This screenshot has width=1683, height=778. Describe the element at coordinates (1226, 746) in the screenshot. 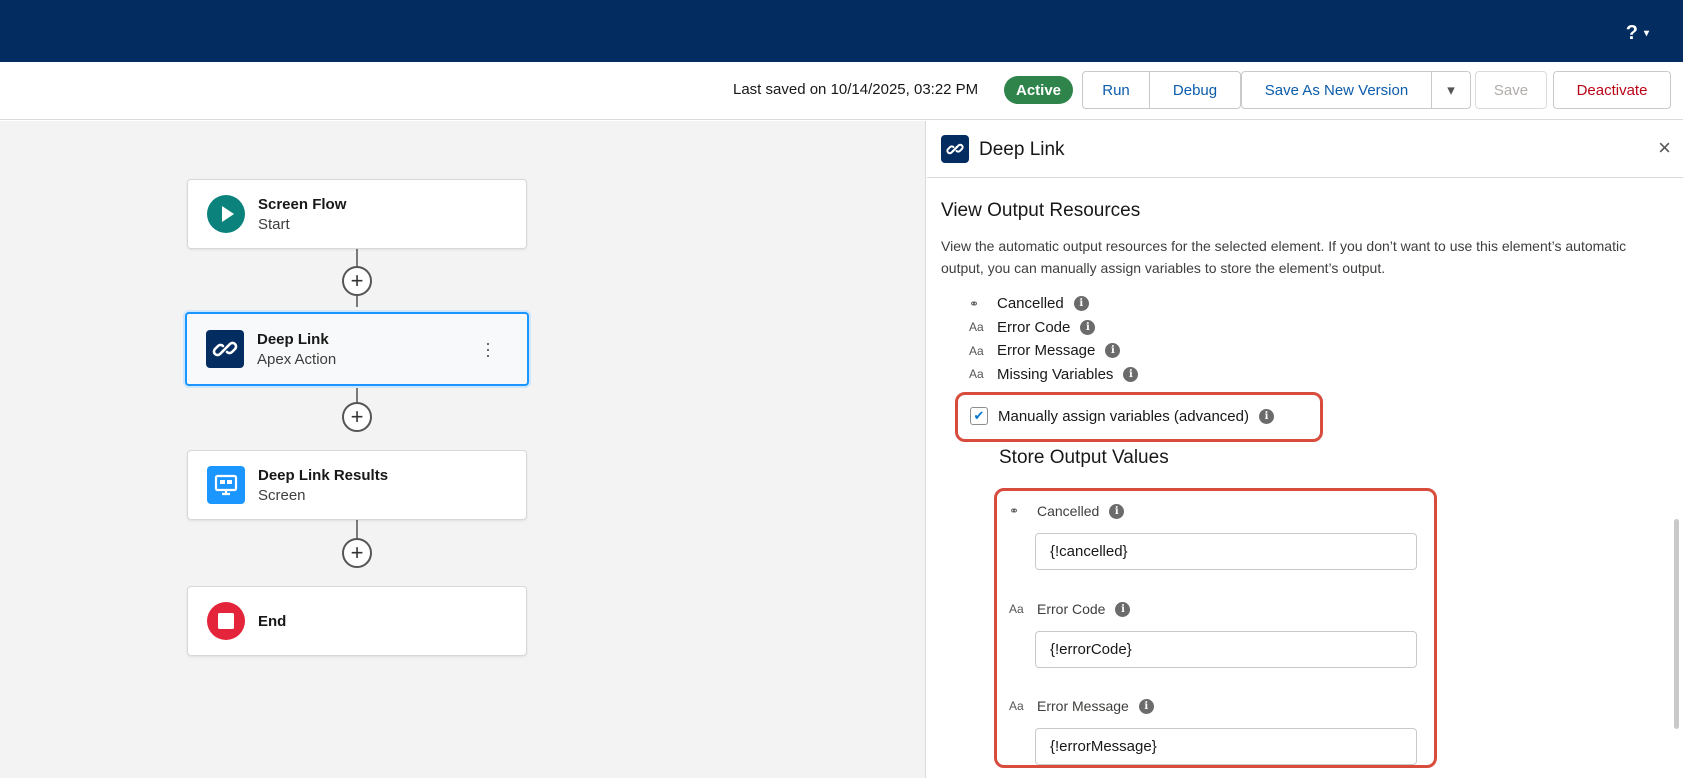

I see `error-message-input: {!errorMessage}` at that location.